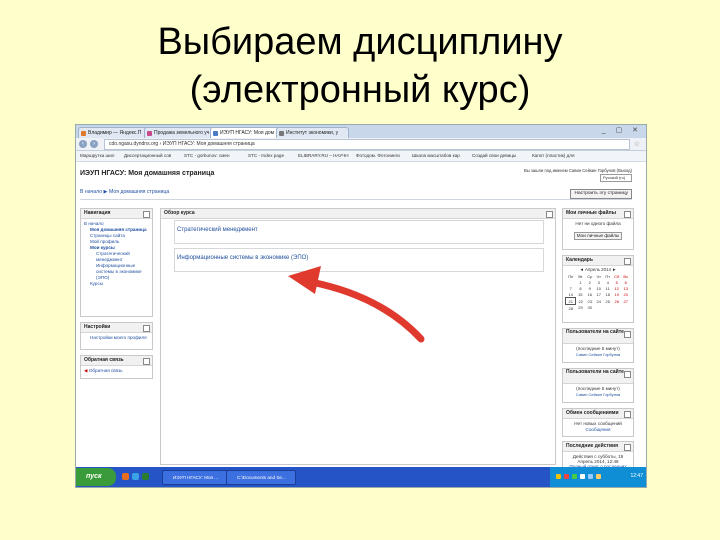  What do you see at coordinates (207, 156) in the screenshot?
I see `bookmark: STC - gorbunov: смен` at bounding box center [207, 156].